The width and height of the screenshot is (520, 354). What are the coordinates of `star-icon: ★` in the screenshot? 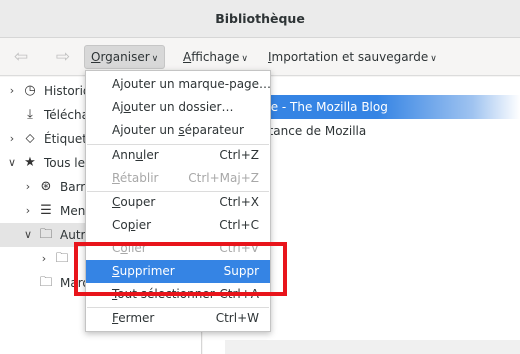 It's located at (30, 162).